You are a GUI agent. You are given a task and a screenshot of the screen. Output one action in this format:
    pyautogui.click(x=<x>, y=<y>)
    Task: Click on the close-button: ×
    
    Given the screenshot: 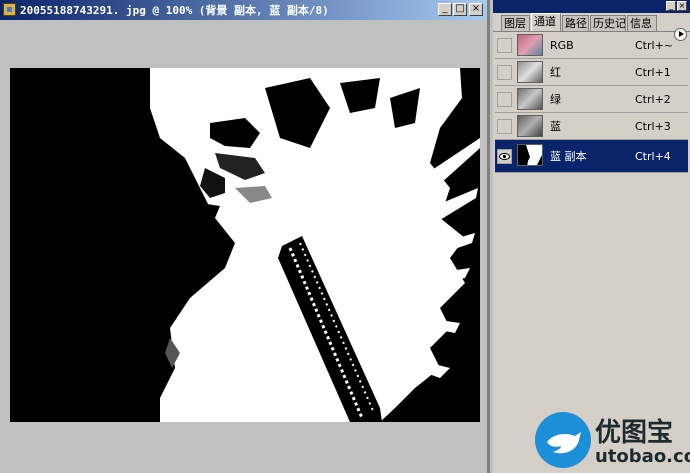 What is the action you would take?
    pyautogui.click(x=476, y=9)
    